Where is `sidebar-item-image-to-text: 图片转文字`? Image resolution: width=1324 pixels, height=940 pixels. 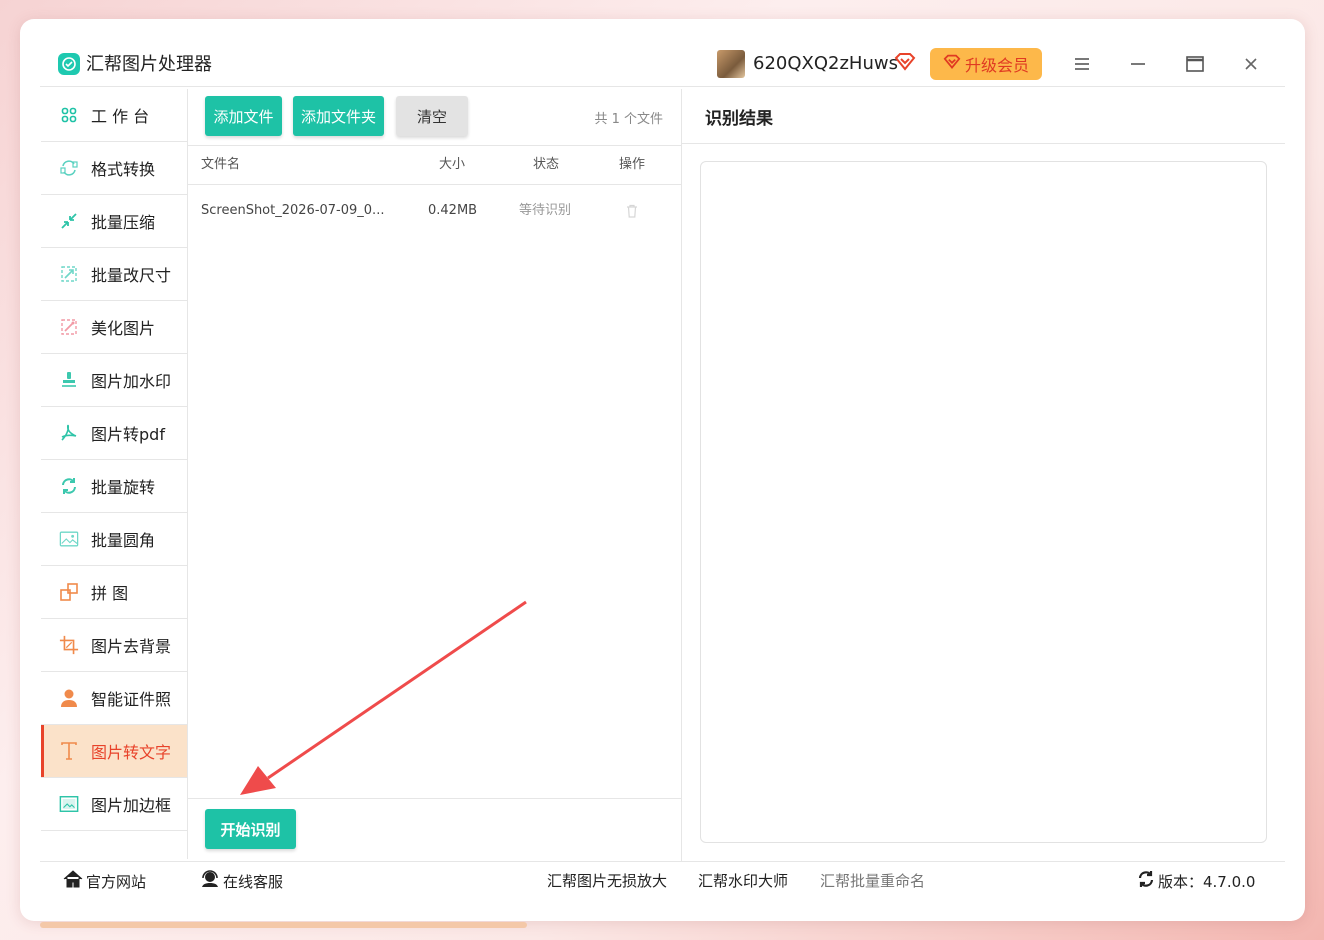 sidebar-item-image-to-text: 图片转文字 is located at coordinates (114, 751).